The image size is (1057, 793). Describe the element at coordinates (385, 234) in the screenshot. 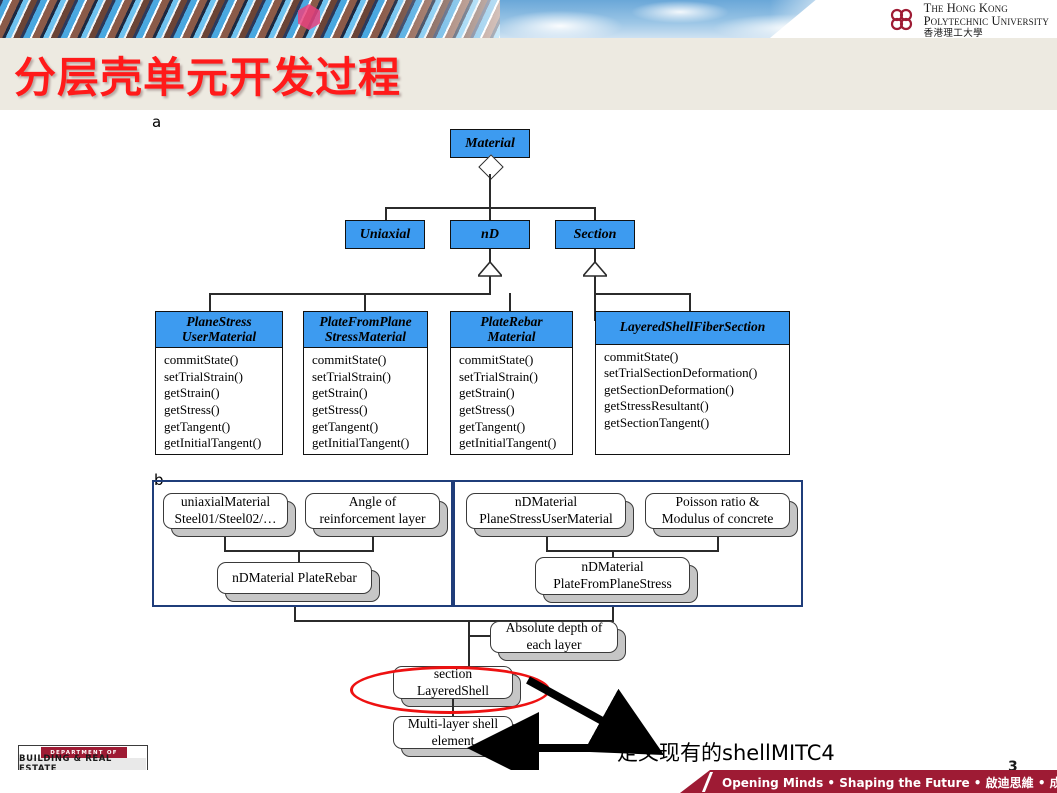

I see `uml-class-uniaxial: Uniaxial` at that location.